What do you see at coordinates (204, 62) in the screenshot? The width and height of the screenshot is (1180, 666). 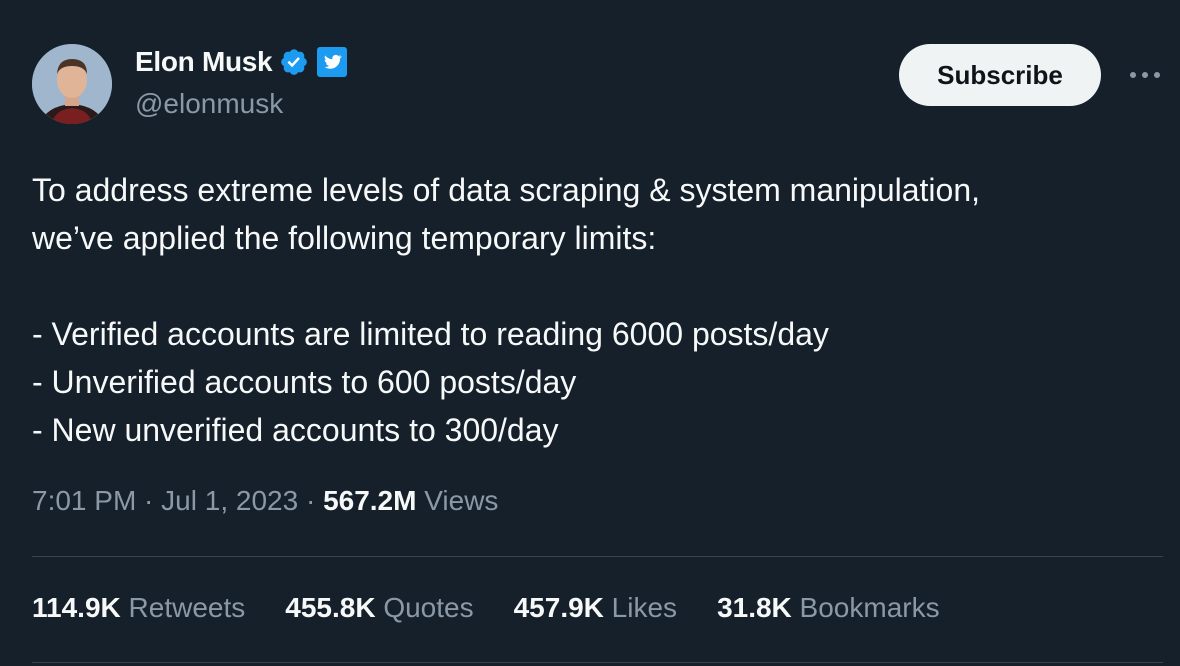 I see `author-name: Elon Musk` at bounding box center [204, 62].